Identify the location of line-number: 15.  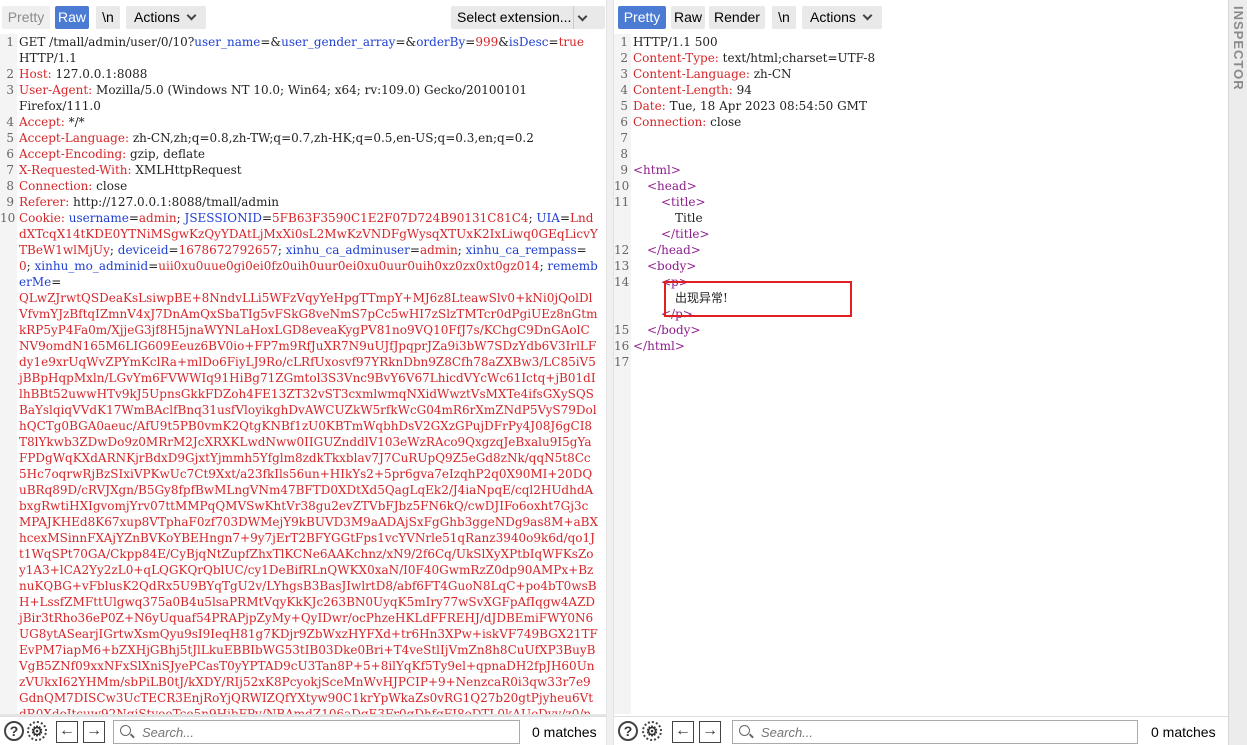
(622, 330).